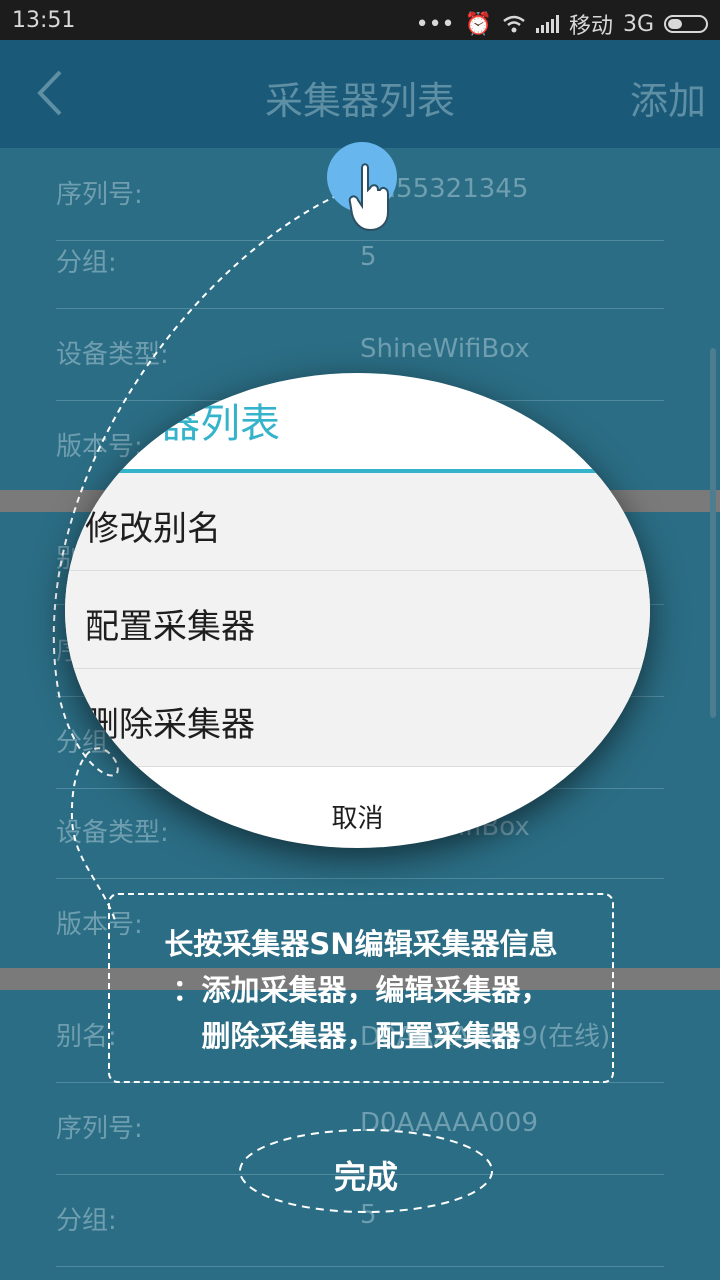  What do you see at coordinates (713, 533) in the screenshot?
I see `scrollbar` at bounding box center [713, 533].